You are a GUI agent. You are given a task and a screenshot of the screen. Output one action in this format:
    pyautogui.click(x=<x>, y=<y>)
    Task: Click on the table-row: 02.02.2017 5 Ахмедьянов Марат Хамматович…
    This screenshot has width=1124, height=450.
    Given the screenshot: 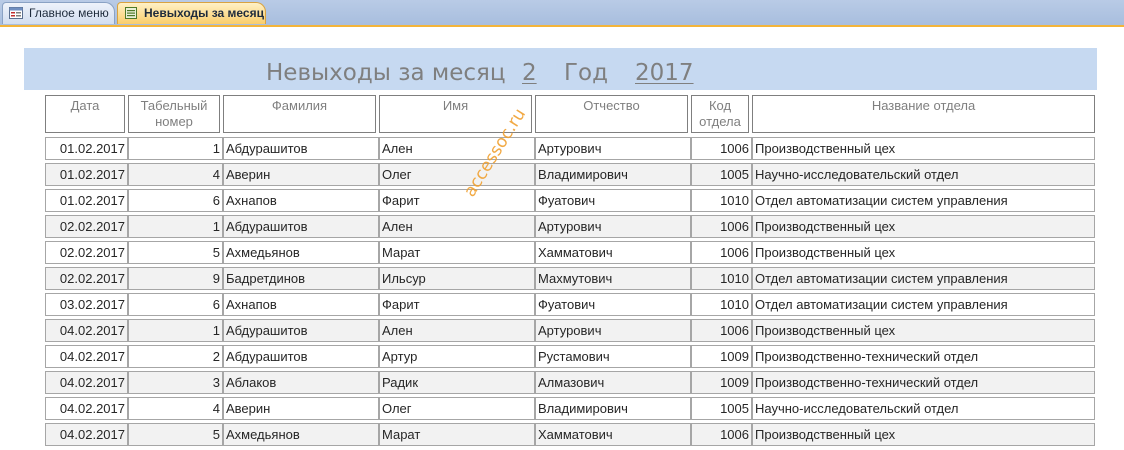 What is the action you would take?
    pyautogui.click(x=562, y=253)
    